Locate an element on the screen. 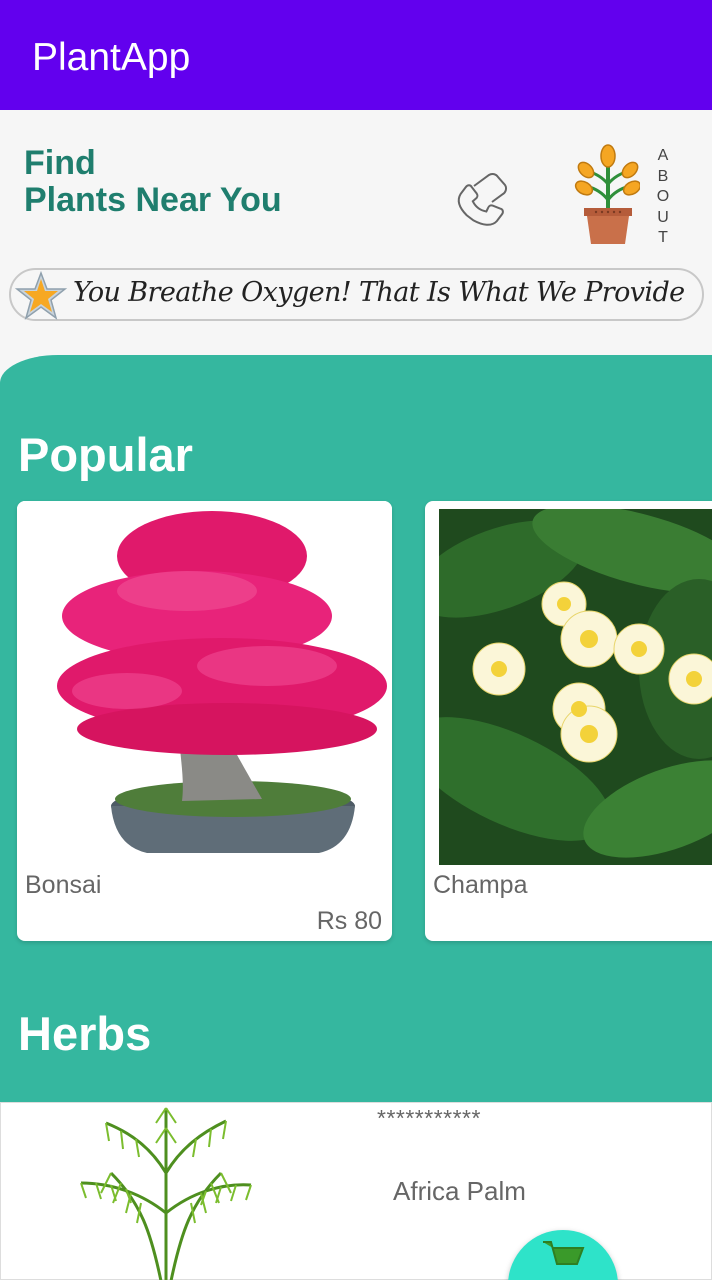  app-title: PlantApp is located at coordinates (111, 57).